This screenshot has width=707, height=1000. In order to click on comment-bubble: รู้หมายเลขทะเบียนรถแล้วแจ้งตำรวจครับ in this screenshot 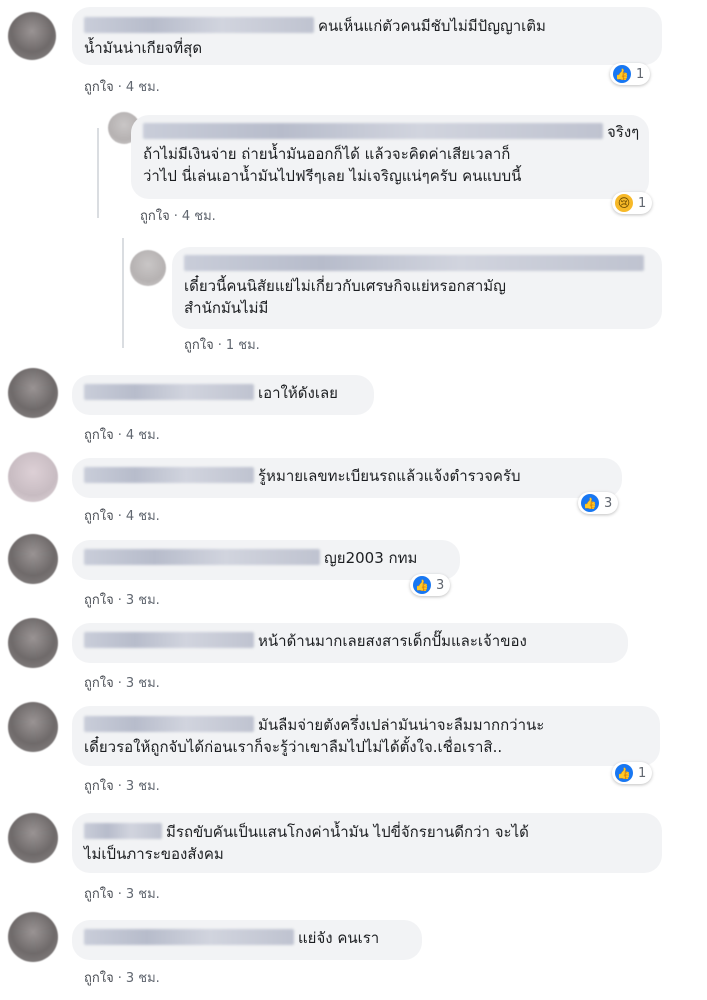, I will do `click(347, 478)`.